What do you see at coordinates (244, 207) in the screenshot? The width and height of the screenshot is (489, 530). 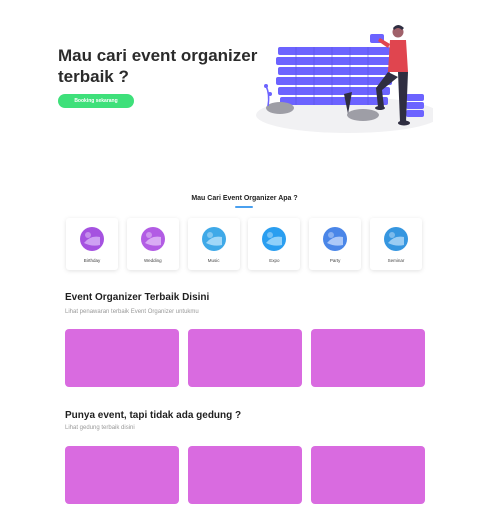 I see `heading-underline` at bounding box center [244, 207].